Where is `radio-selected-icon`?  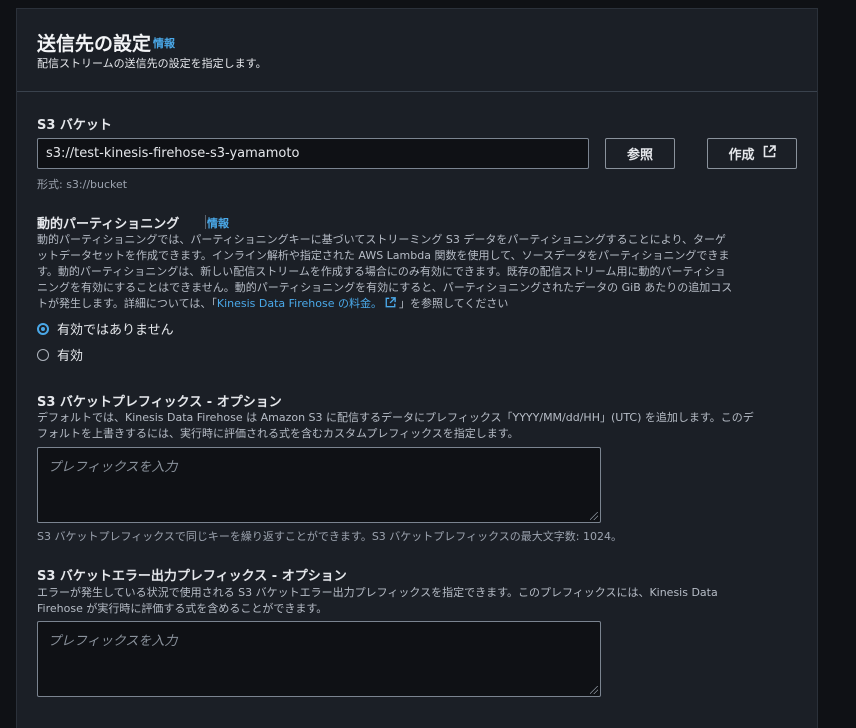 radio-selected-icon is located at coordinates (43, 328).